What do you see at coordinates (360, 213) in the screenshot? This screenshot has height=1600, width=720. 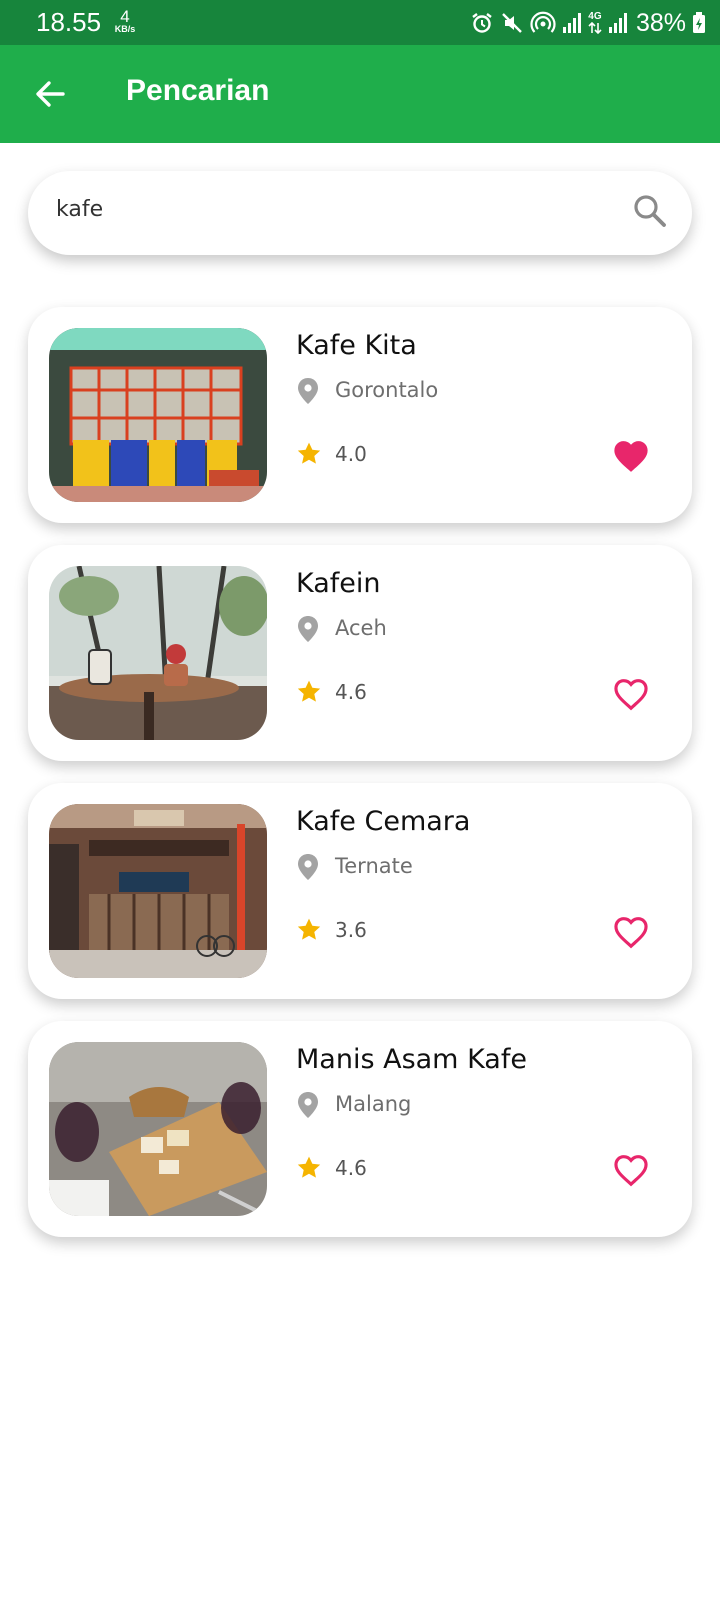 I see `search-bar: kafe` at bounding box center [360, 213].